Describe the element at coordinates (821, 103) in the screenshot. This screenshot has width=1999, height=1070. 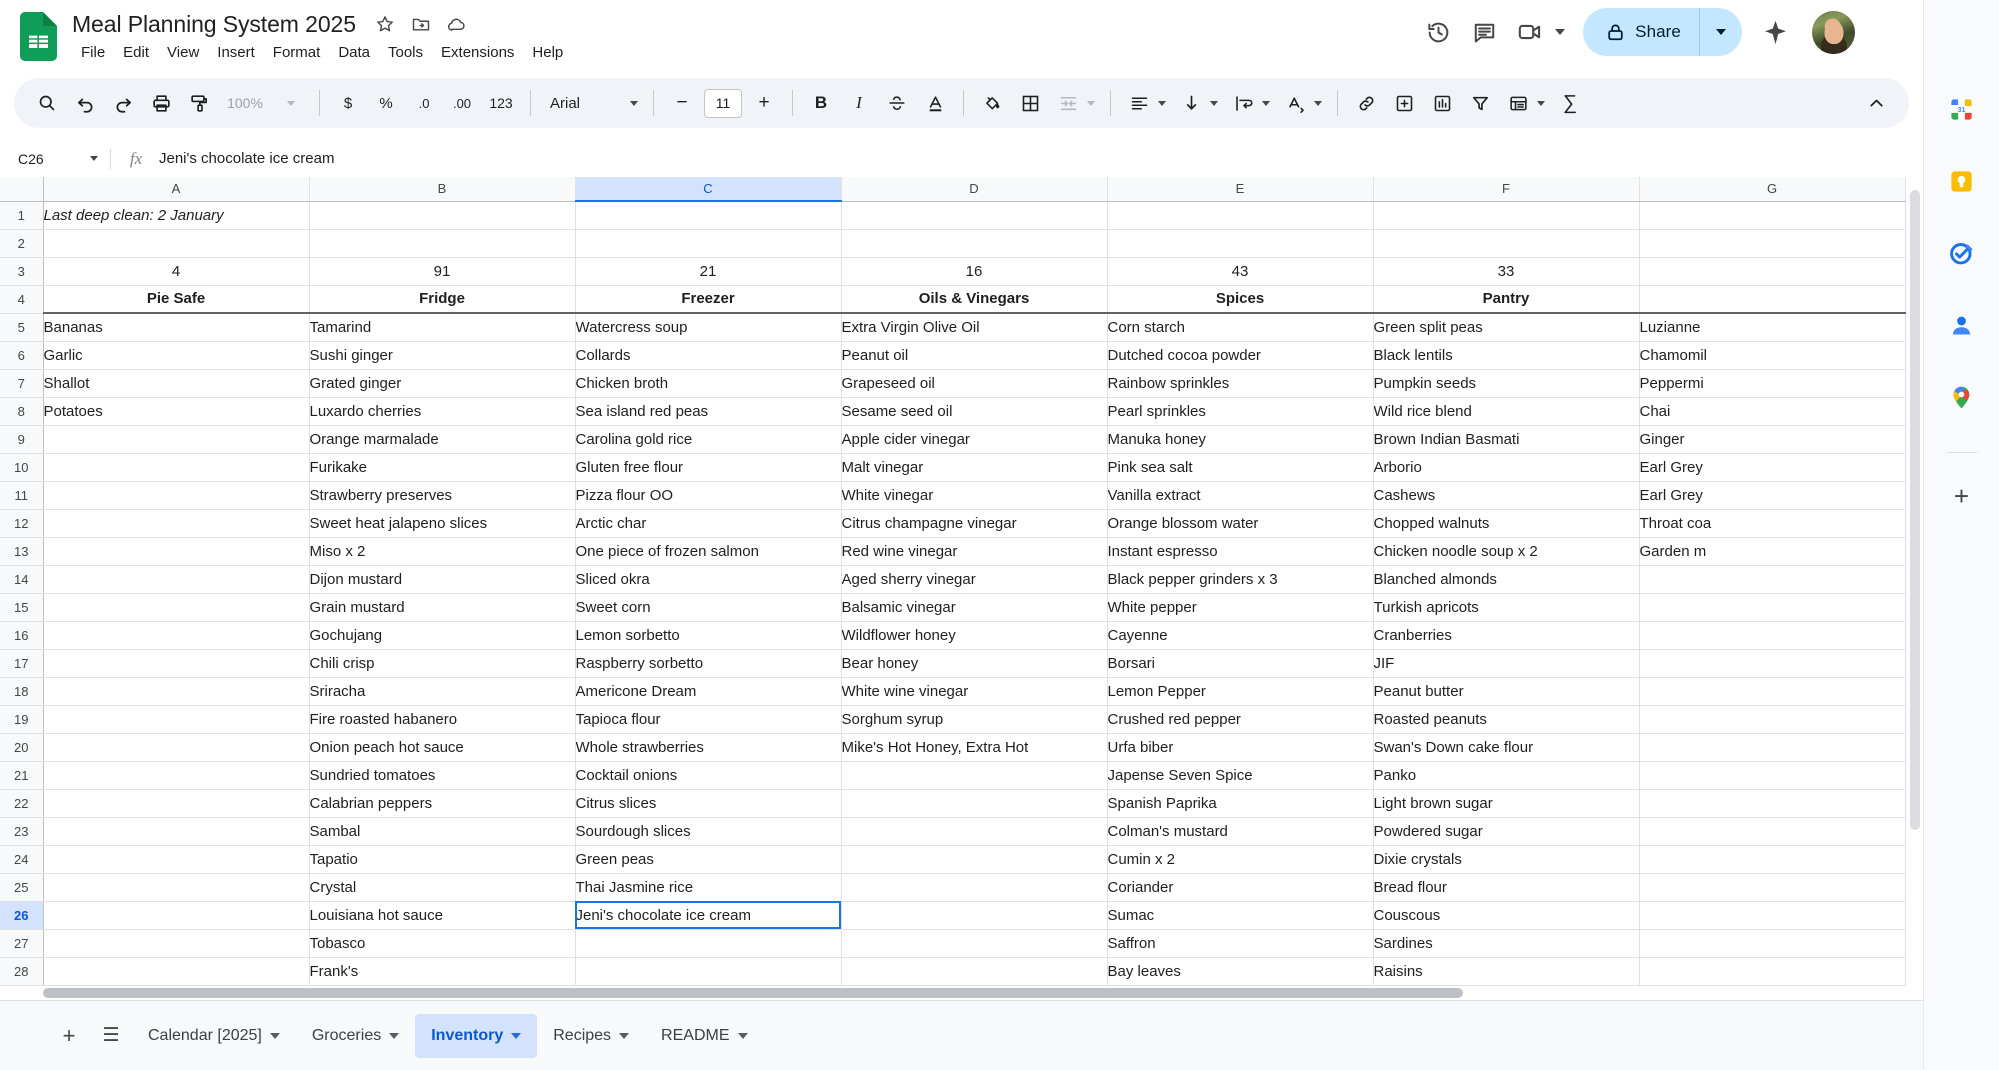
I see `bold-button: B` at that location.